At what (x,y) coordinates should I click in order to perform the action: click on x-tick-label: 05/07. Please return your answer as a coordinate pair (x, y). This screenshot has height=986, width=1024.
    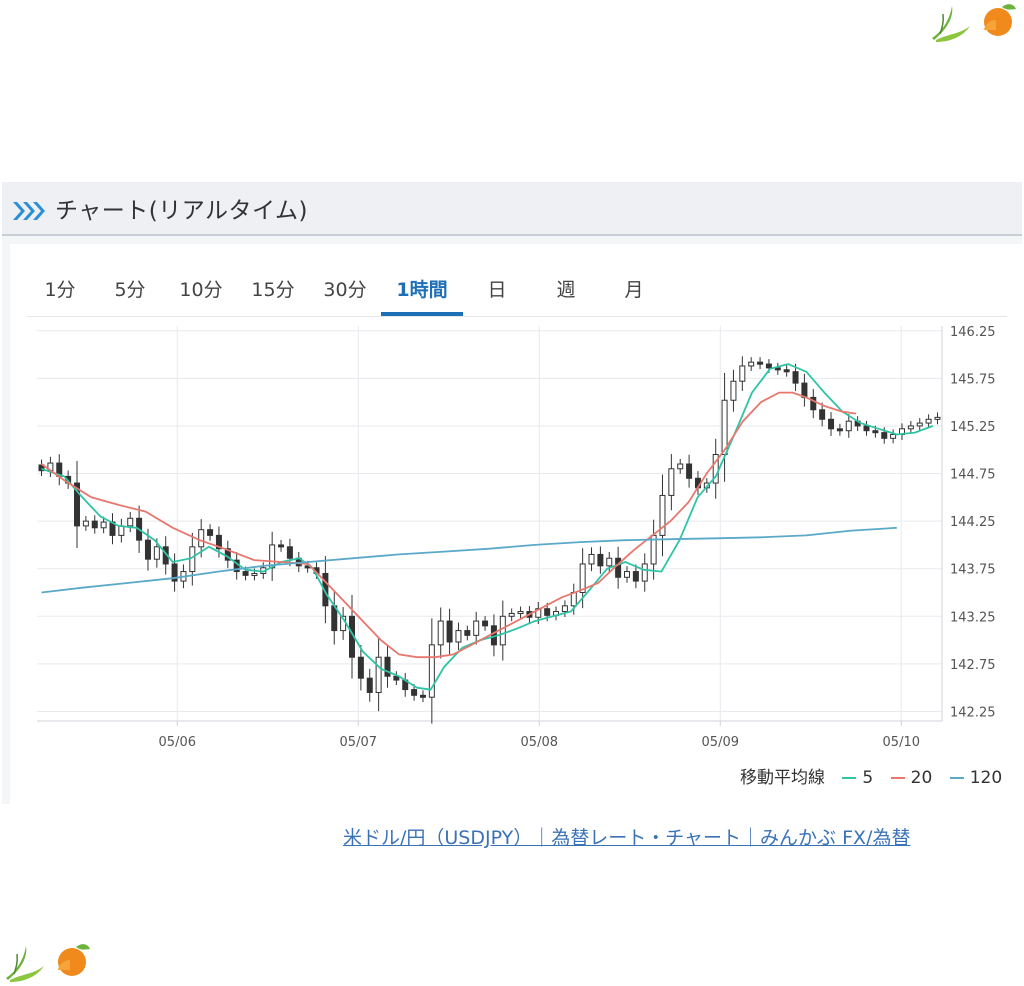
    Looking at the image, I should click on (358, 742).